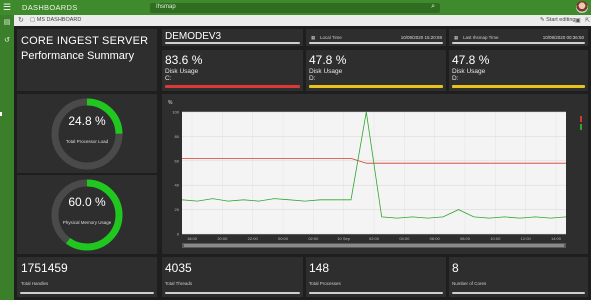  Describe the element at coordinates (177, 160) in the screenshot. I see `y-tick-label: 60` at that location.